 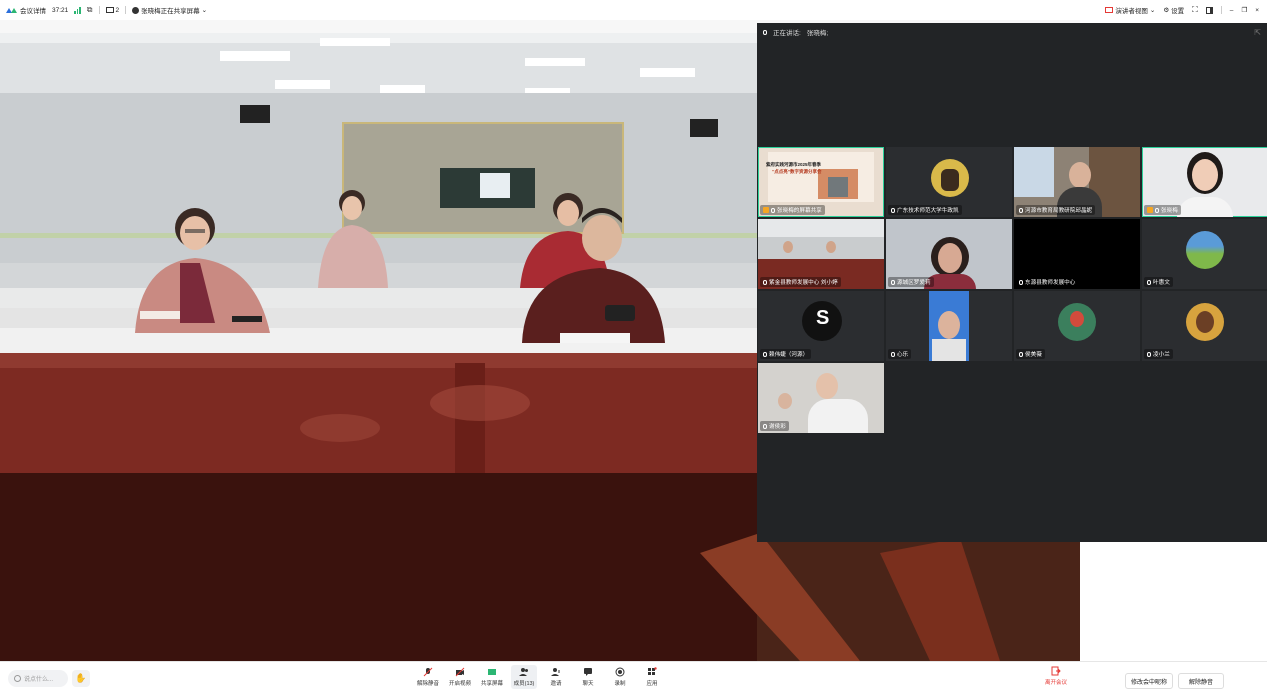 I want to click on invite-icon, so click(x=556, y=672).